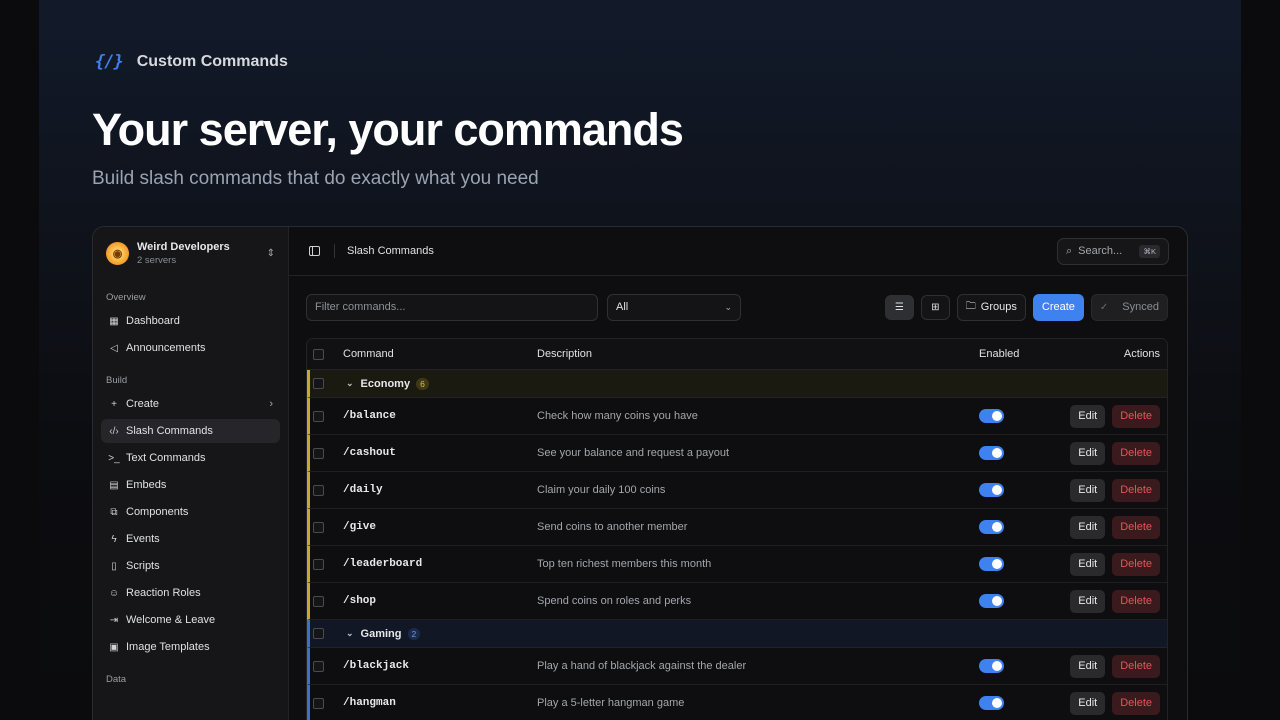 This screenshot has height=720, width=1280. I want to click on sidebar-item-events: ϟ Events, so click(190, 539).